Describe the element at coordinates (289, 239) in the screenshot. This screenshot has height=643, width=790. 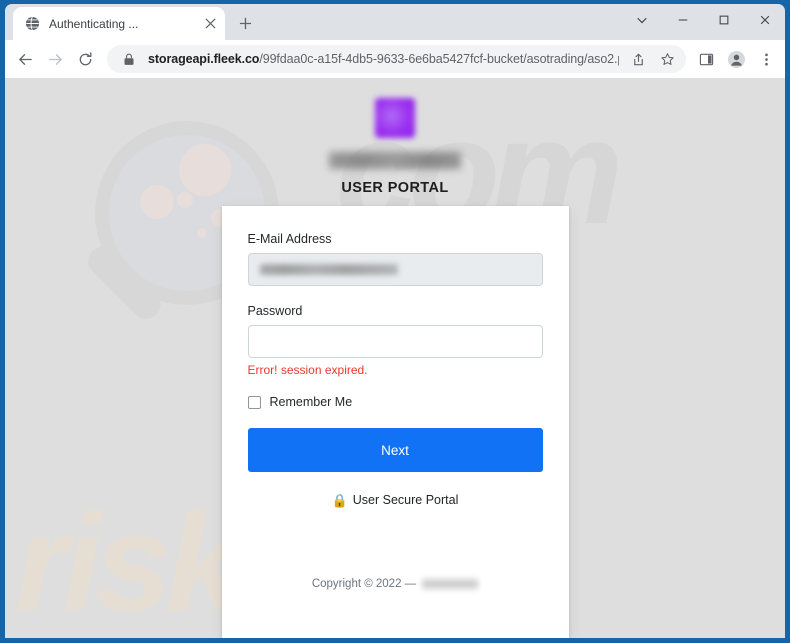
I see `email-label: E-Mail Address` at that location.